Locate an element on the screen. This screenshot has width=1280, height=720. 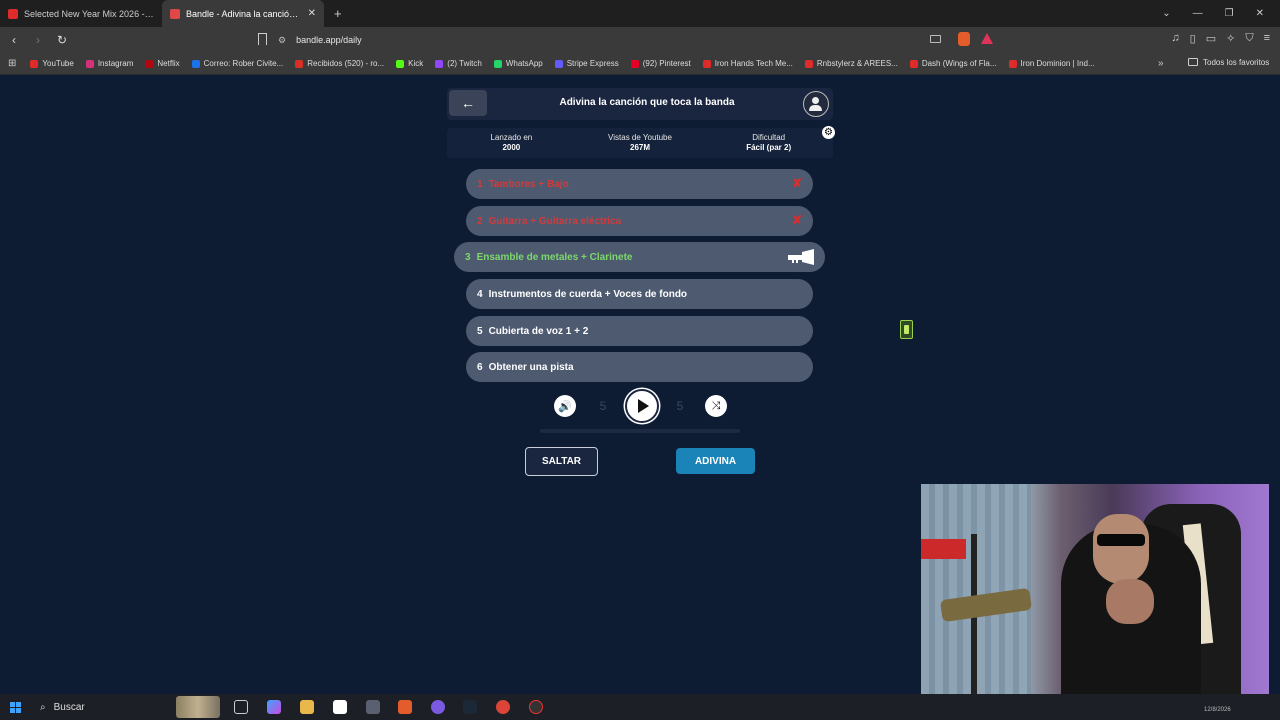
wallet-icon: ▭ is located at coordinates (1211, 38).